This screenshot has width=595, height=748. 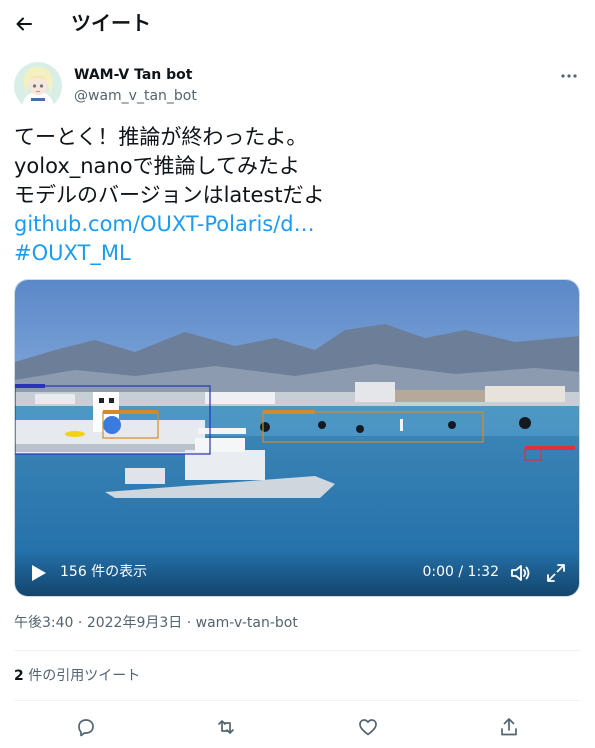 What do you see at coordinates (509, 727) in the screenshot?
I see `share-icon` at bounding box center [509, 727].